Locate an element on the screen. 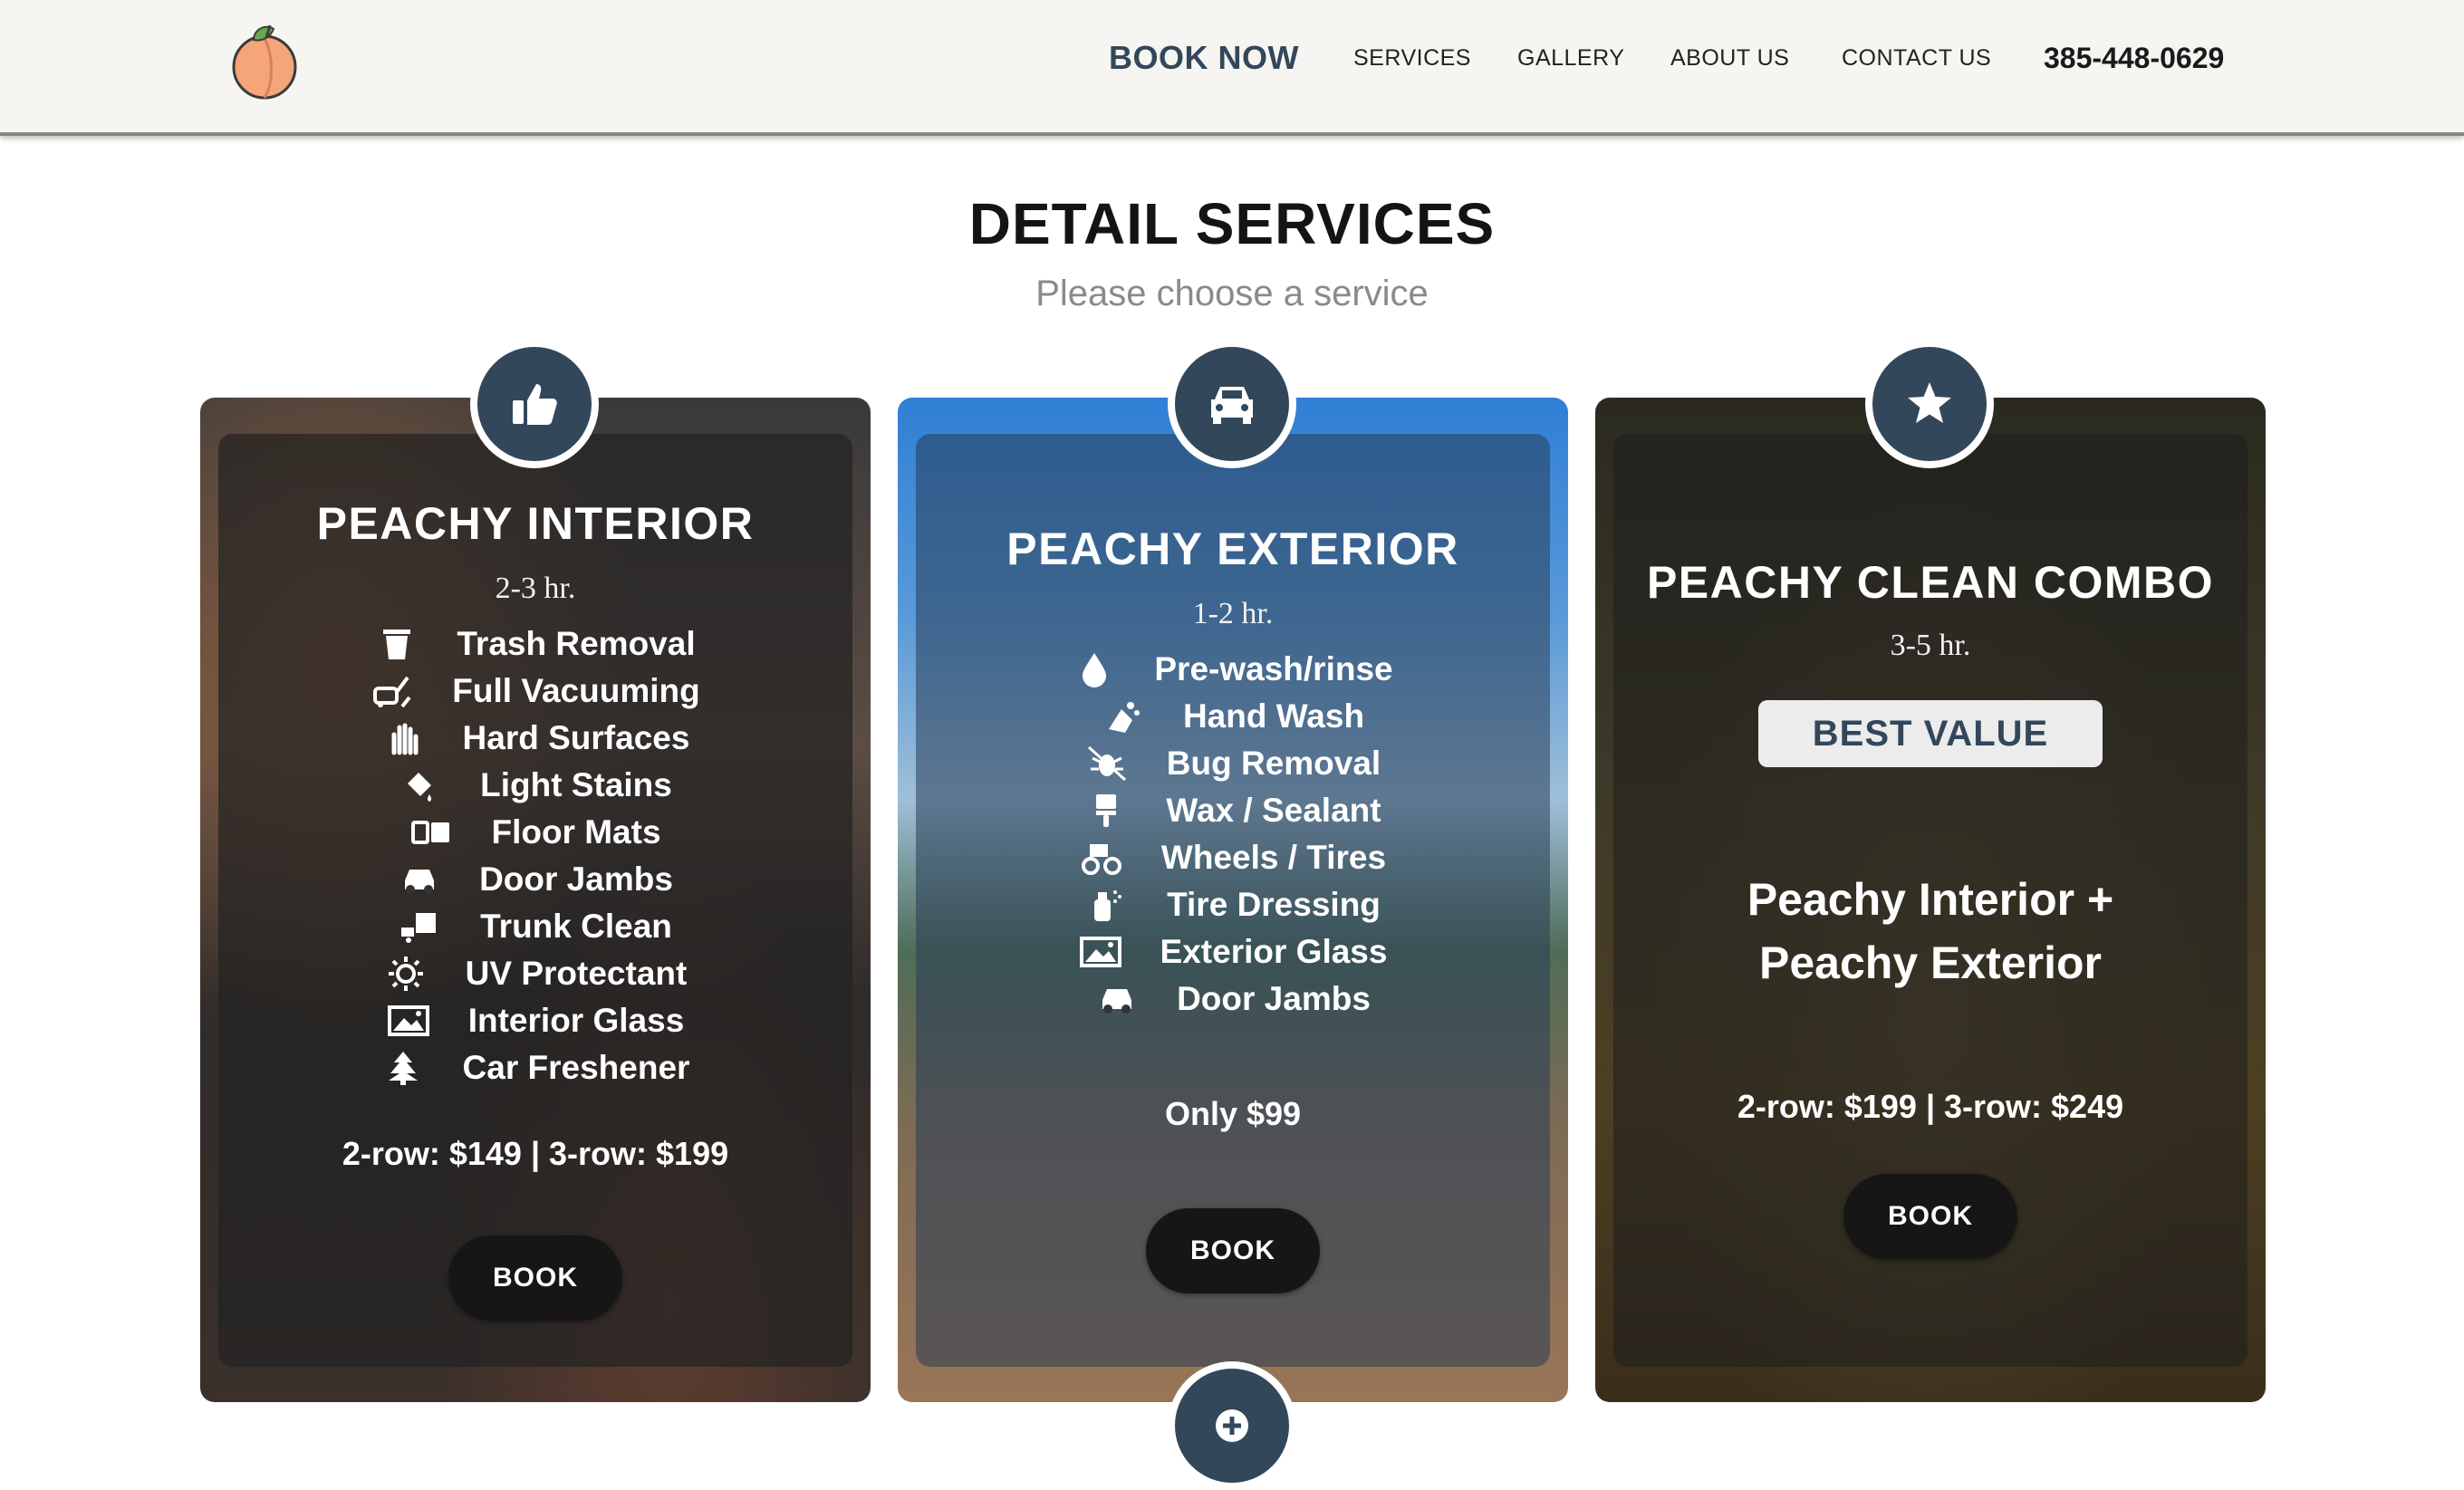 The height and width of the screenshot is (1490, 2464). vacuum-icon is located at coordinates (392, 691).